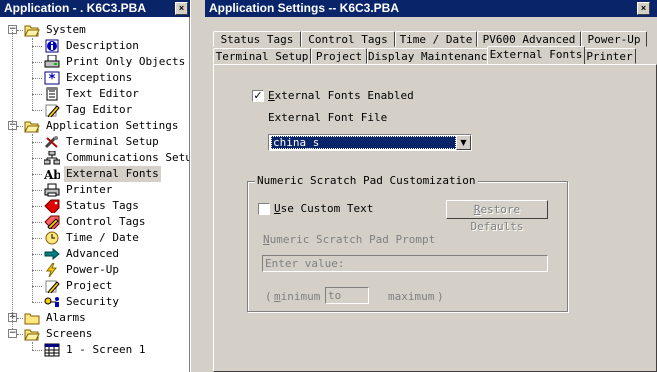  What do you see at coordinates (405, 263) in the screenshot?
I see `scratch-pad-prompt-input: Enter value:` at bounding box center [405, 263].